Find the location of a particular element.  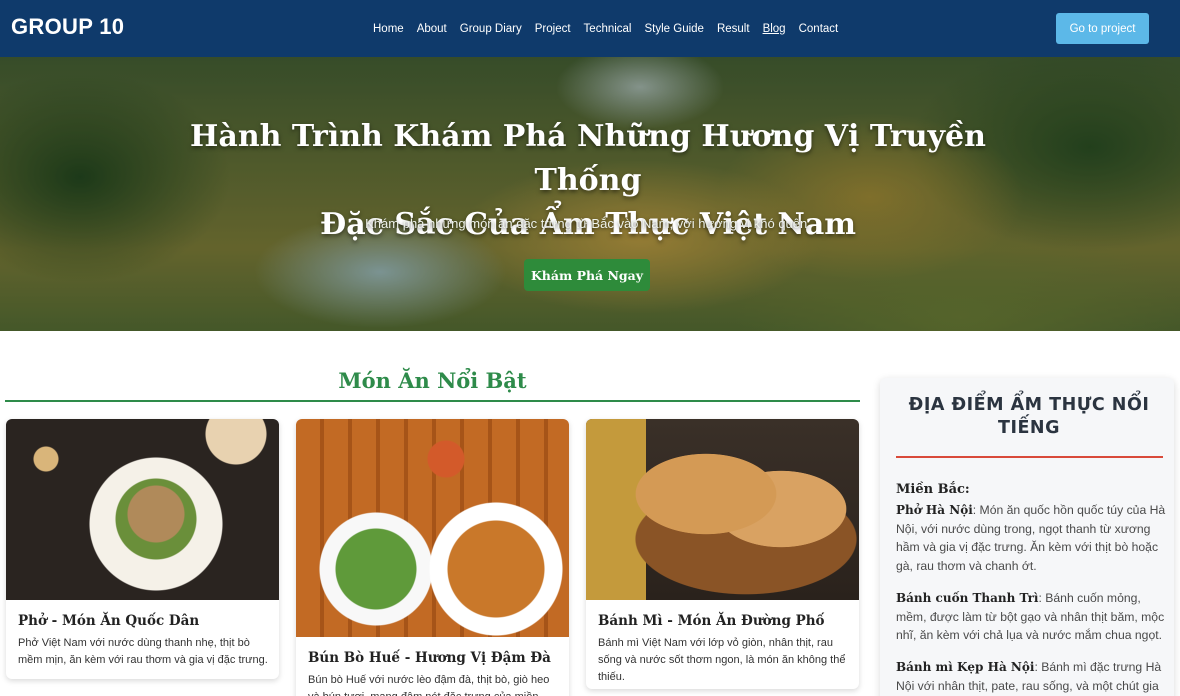

bun-bo-hue-image is located at coordinates (432, 528).